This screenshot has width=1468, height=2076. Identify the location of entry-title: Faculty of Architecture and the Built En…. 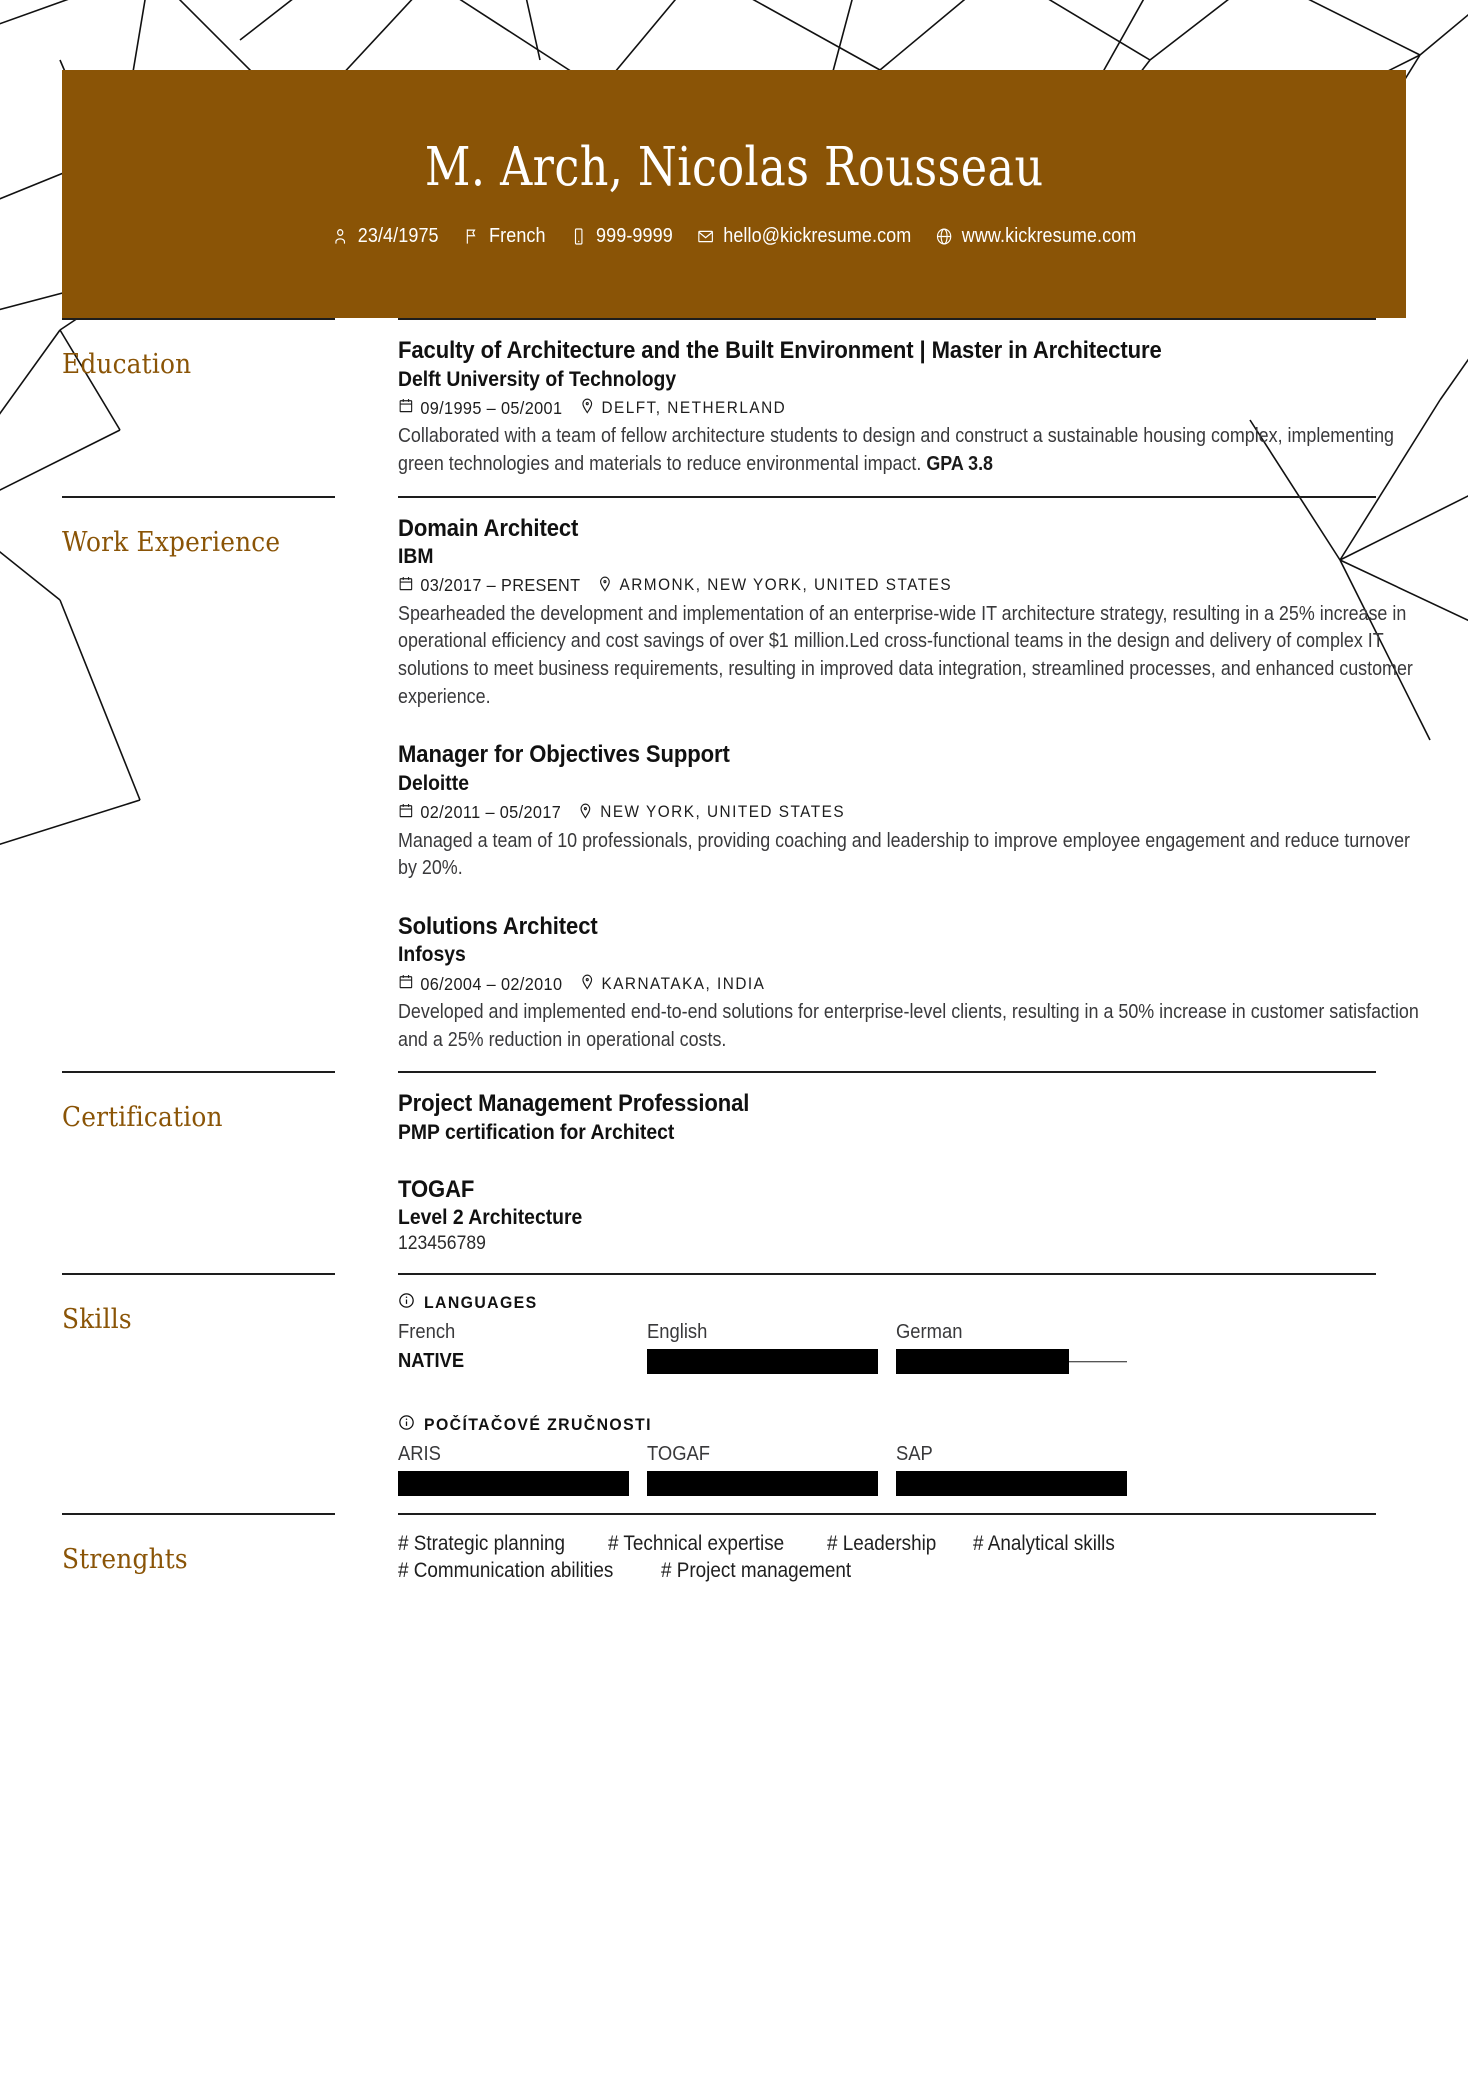
(780, 350).